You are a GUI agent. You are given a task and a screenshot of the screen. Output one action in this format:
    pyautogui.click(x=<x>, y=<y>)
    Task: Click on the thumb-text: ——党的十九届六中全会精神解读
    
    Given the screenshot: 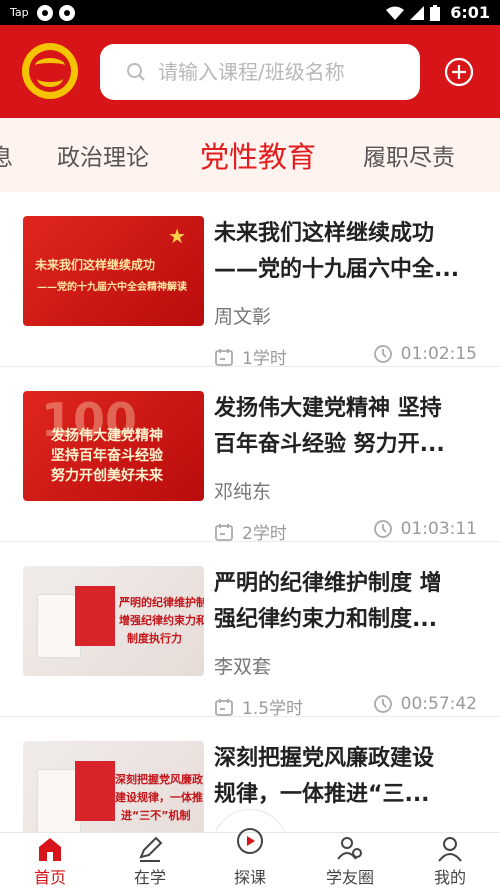 What is the action you would take?
    pyautogui.click(x=112, y=287)
    